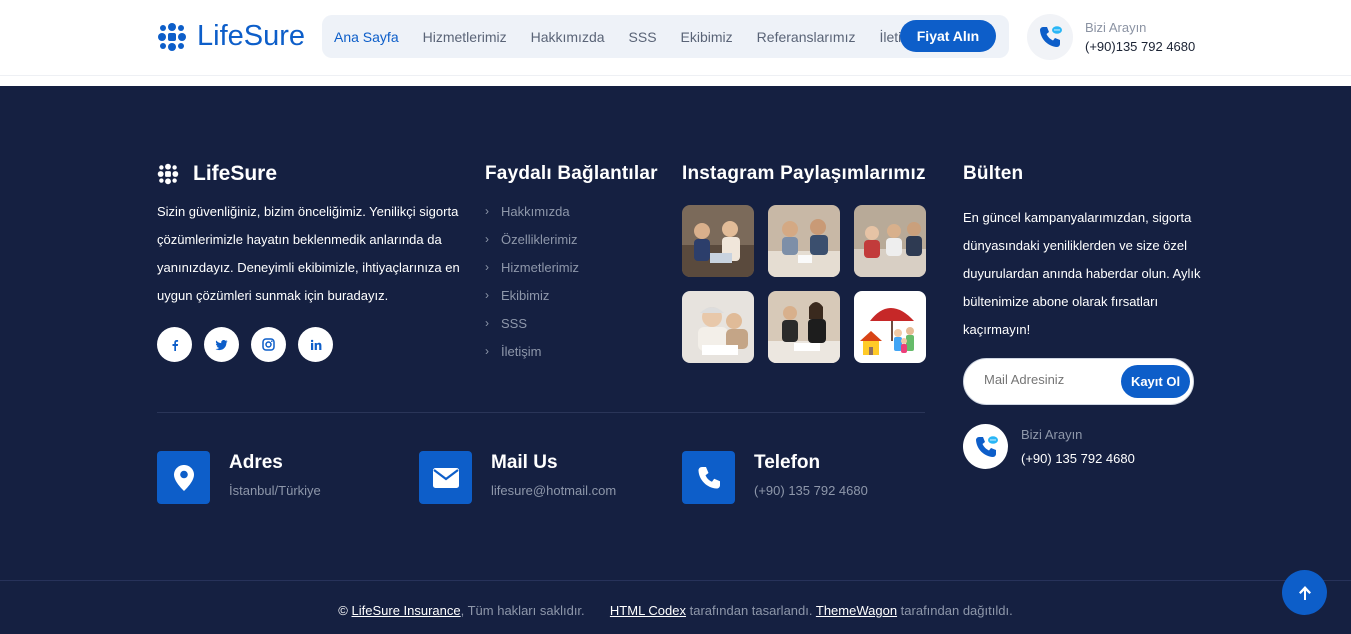 The height and width of the screenshot is (634, 1351). I want to click on call-label: Bizi Arayın, so click(1116, 27).